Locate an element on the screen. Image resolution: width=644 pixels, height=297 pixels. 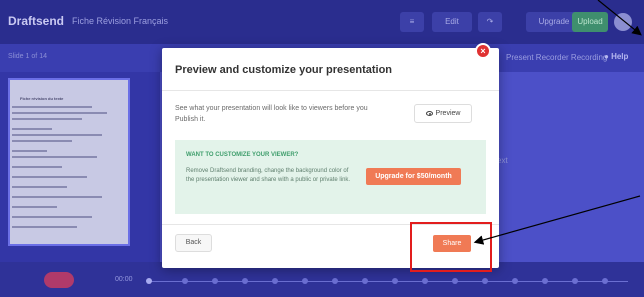
arrow-top-right is located at coordinates (619, 18).